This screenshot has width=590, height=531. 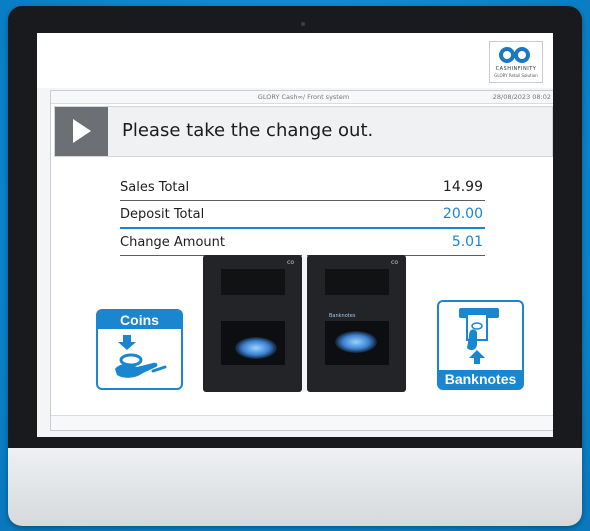 I want to click on deposit-total-value: 20.00, so click(x=462, y=214).